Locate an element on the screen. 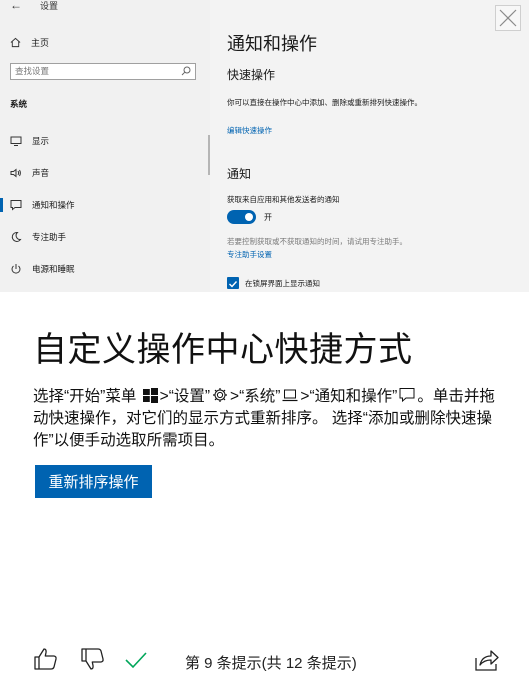 The image size is (529, 677). share-icon is located at coordinates (487, 660).